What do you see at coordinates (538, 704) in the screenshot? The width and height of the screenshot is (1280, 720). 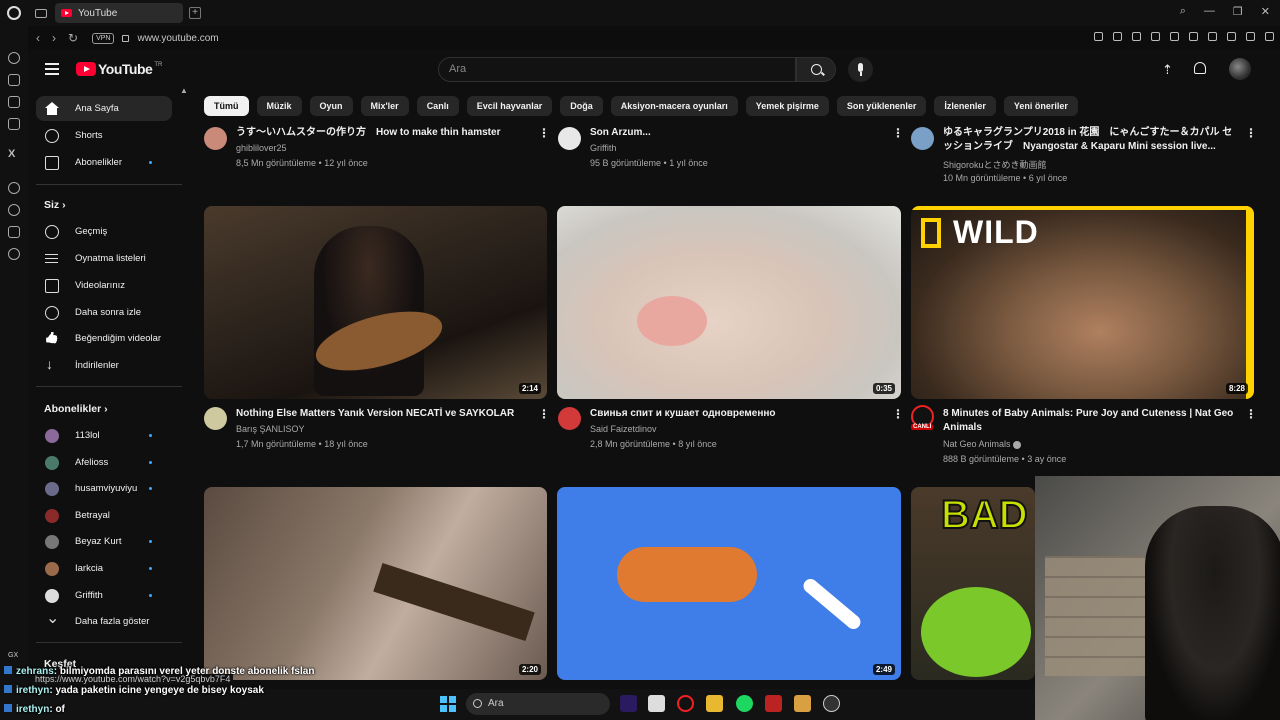 I see `taskbar-search: Ara` at bounding box center [538, 704].